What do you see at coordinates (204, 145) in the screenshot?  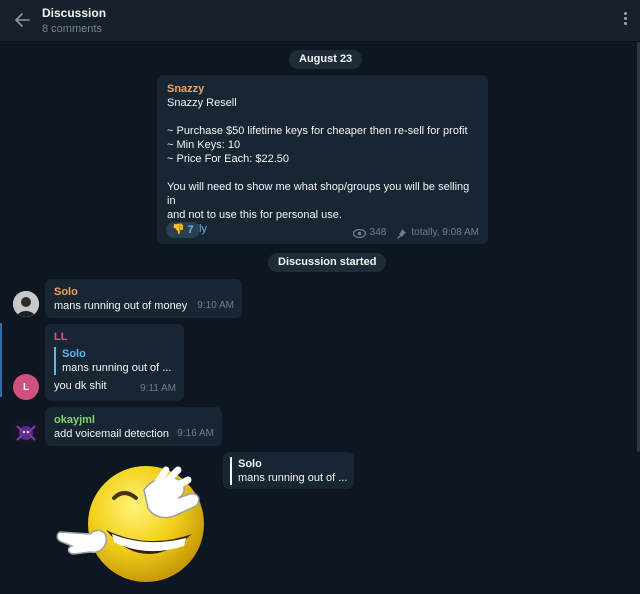 I see `post-line: ~ Min Keys: 10` at bounding box center [204, 145].